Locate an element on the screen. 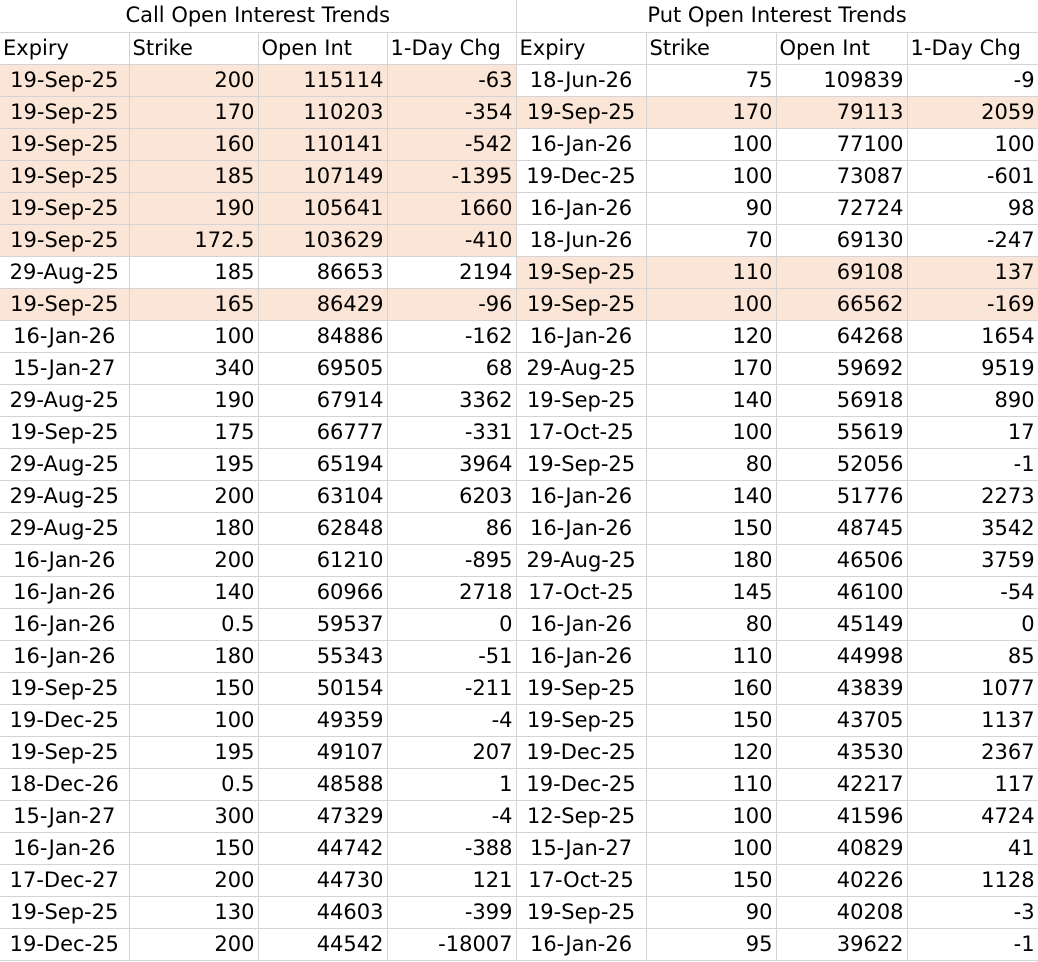 This screenshot has width=1038, height=962. put-chg-cell: 17 is located at coordinates (972, 432).